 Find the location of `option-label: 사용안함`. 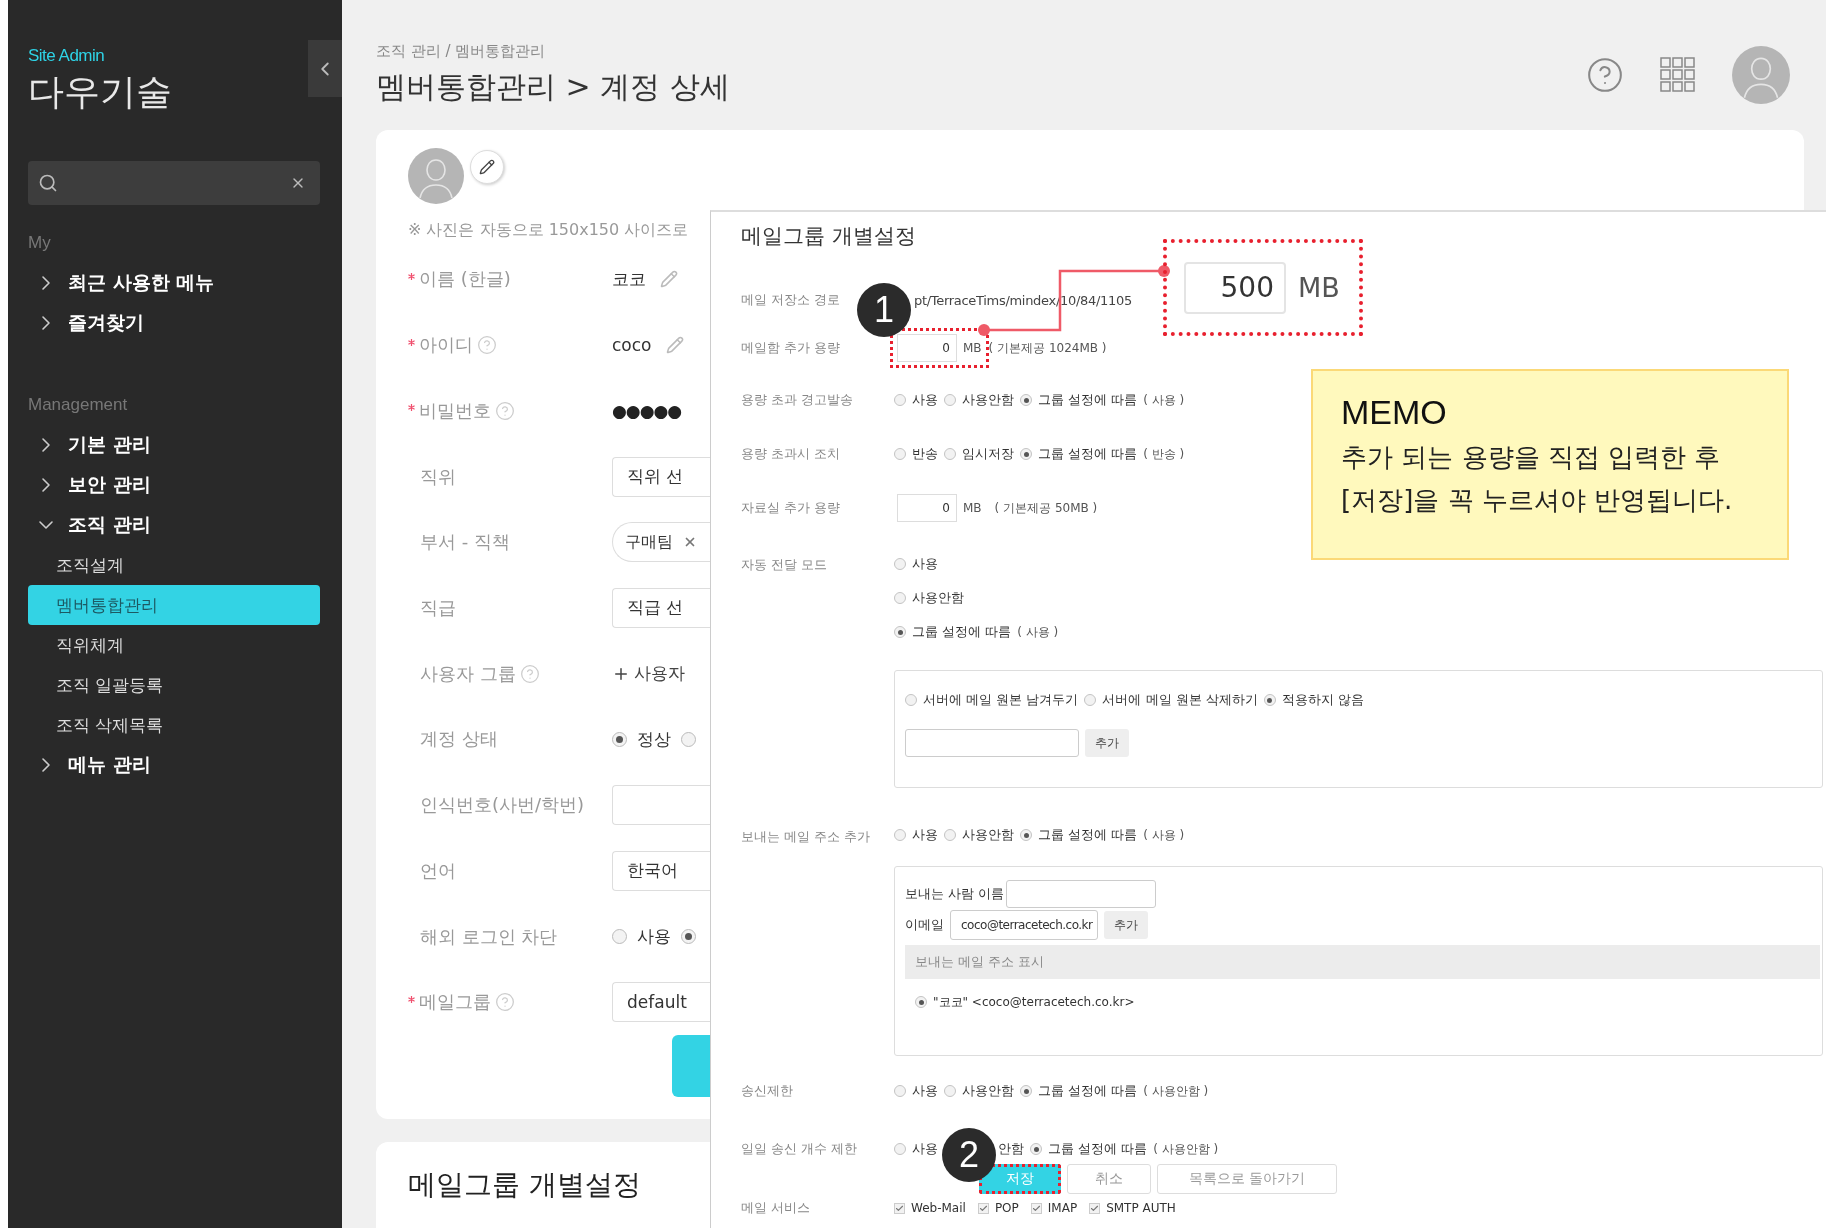

option-label: 사용안함 is located at coordinates (988, 400).